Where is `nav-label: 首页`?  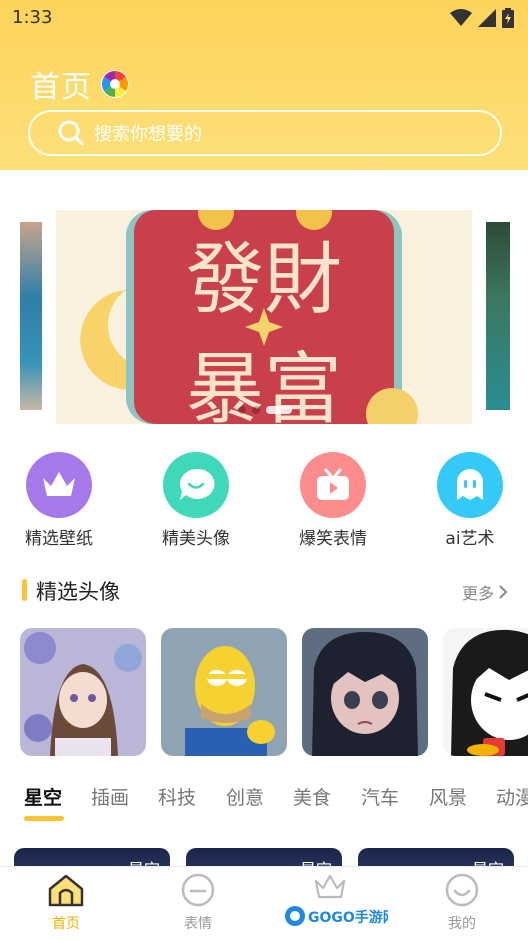
nav-label: 首页 is located at coordinates (66, 924).